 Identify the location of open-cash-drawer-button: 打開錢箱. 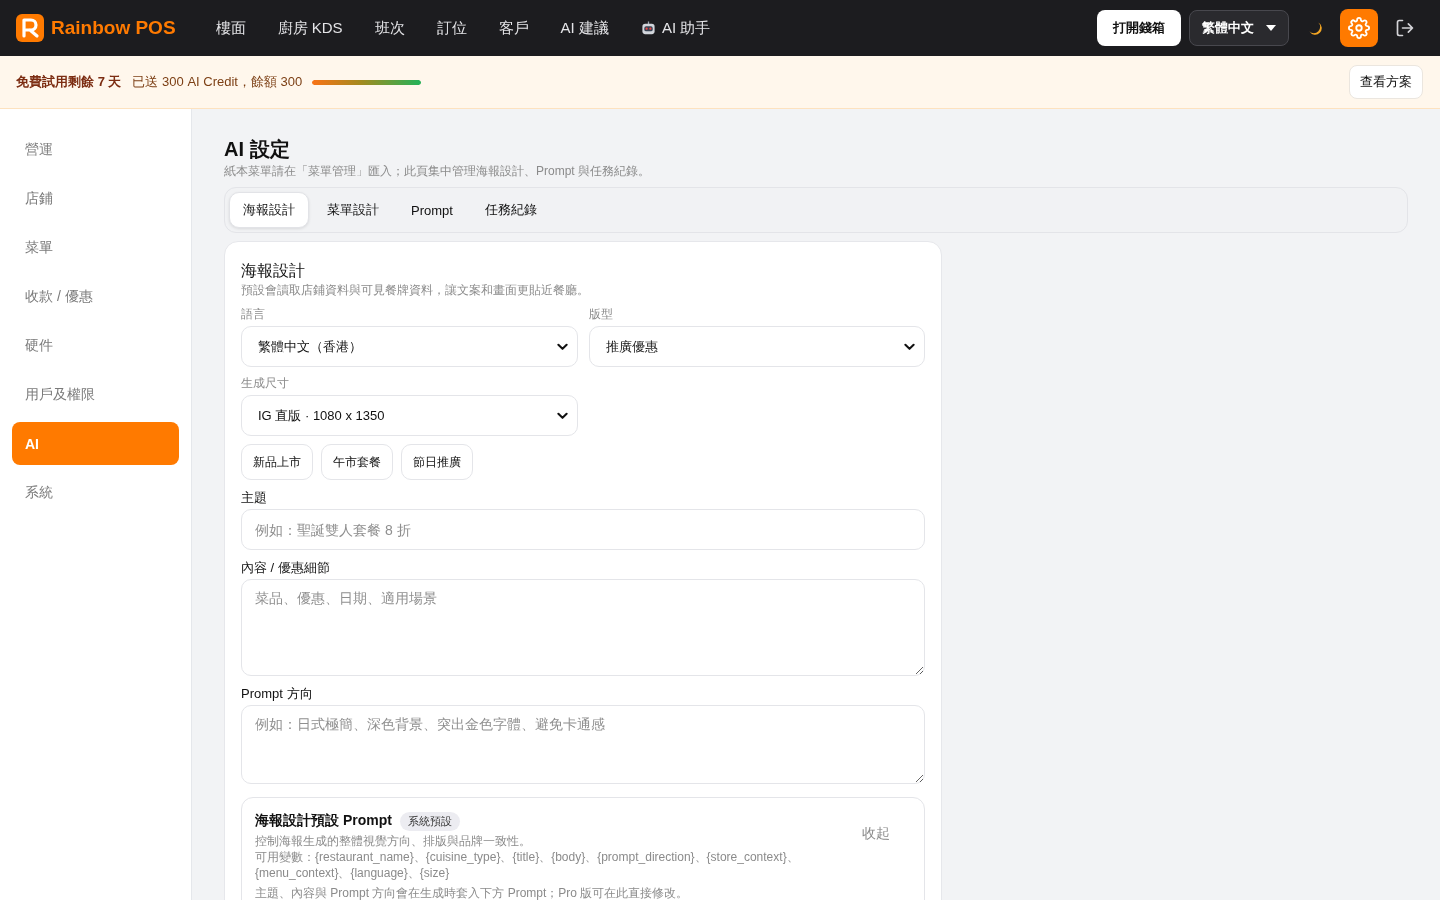
(1139, 28).